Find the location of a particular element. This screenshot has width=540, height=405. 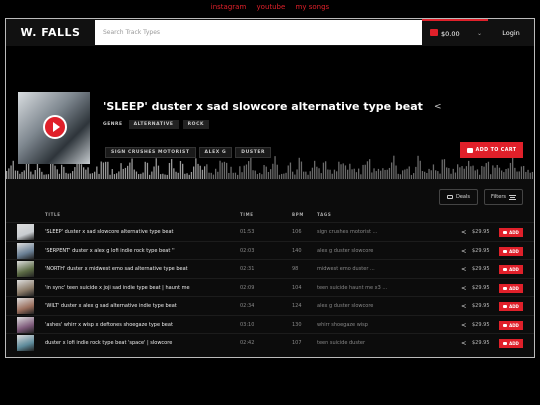

instagram-link: instagram is located at coordinates (229, 7).